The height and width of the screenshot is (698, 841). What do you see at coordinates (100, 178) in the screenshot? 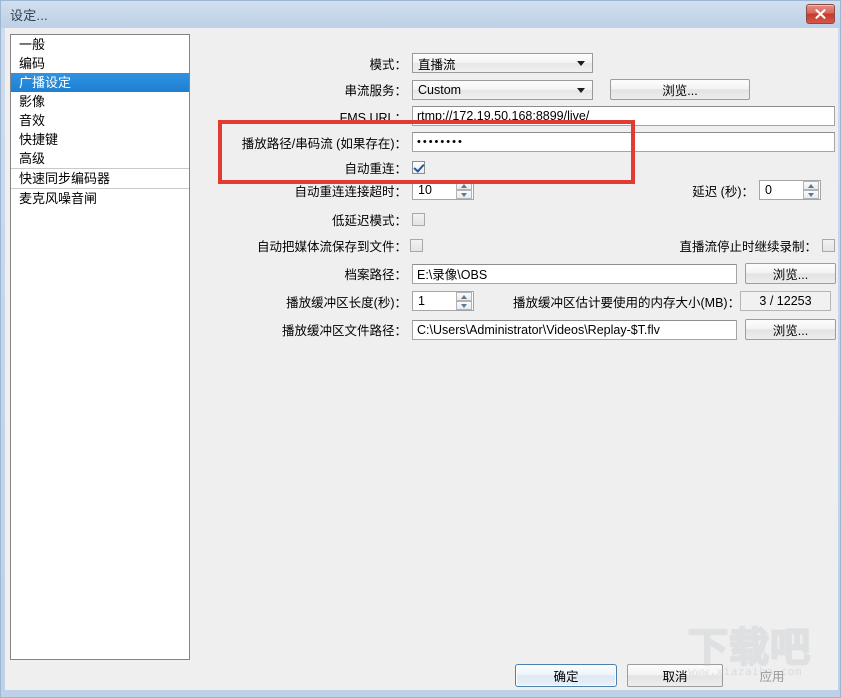
I see `sidebar-item-quick-sync-encoder: 快速同步编码器` at bounding box center [100, 178].